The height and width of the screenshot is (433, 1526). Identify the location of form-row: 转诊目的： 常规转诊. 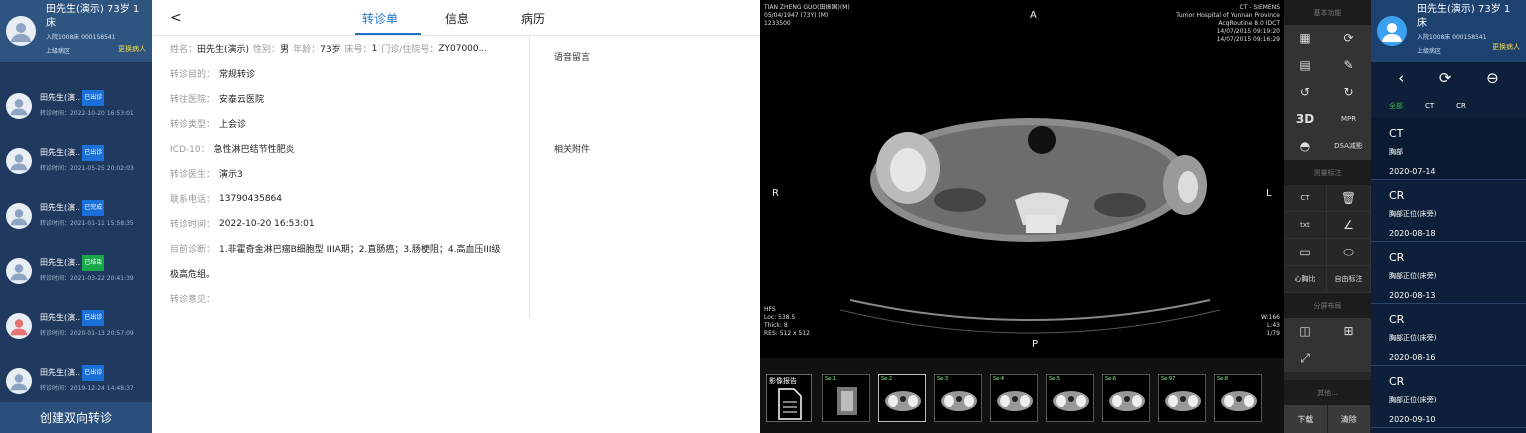
(349, 73).